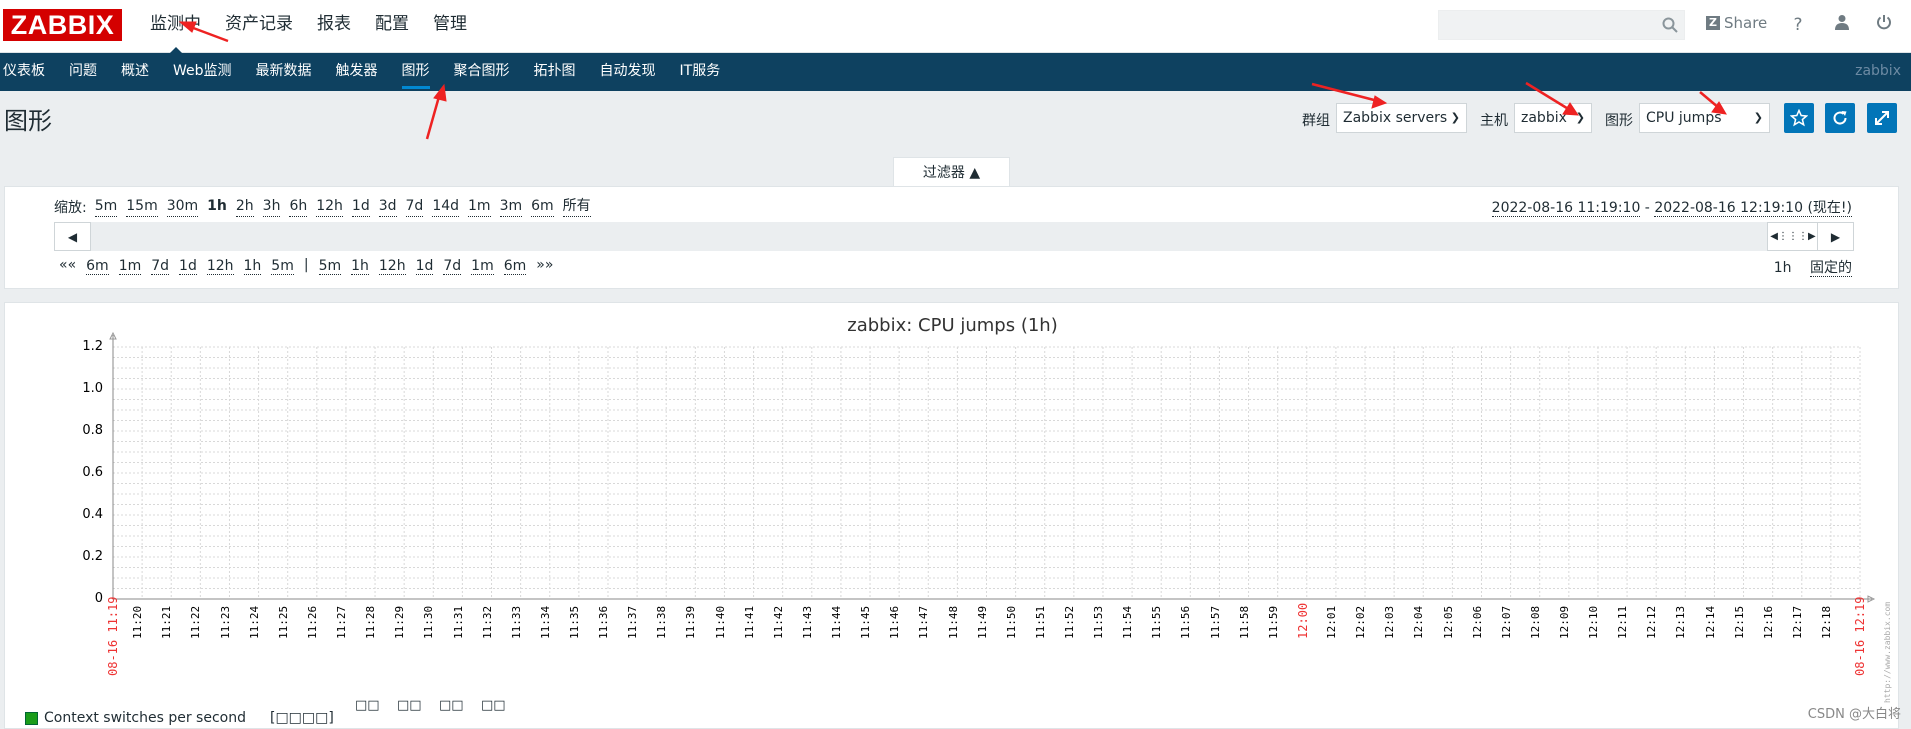 The image size is (1911, 729). What do you see at coordinates (1561, 25) in the screenshot?
I see `search-input` at bounding box center [1561, 25].